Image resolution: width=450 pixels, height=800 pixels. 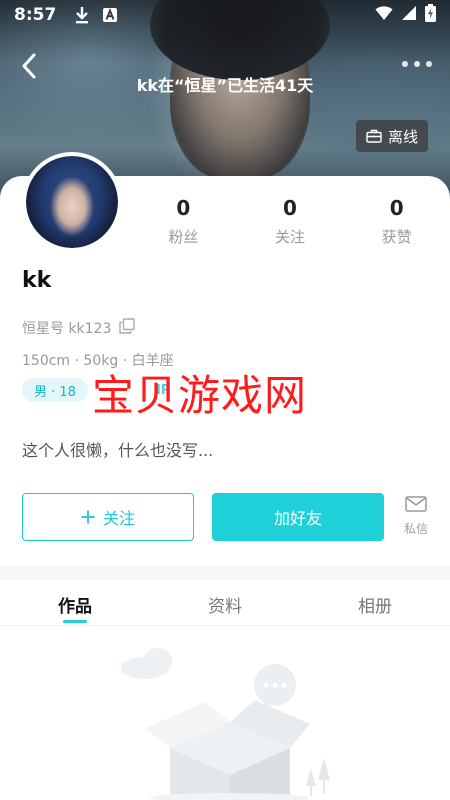 I want to click on copy-icon, so click(x=127, y=328).